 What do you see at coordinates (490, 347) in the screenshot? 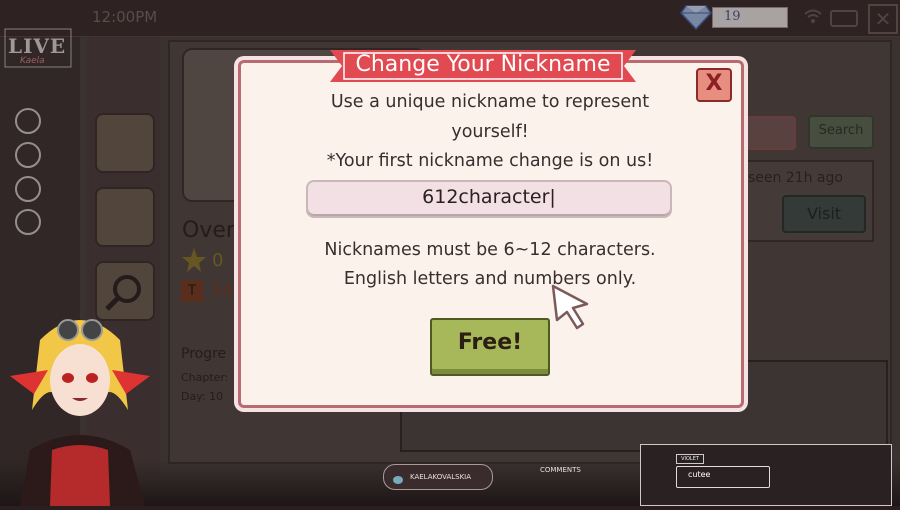
I see `free-button: Free!` at bounding box center [490, 347].